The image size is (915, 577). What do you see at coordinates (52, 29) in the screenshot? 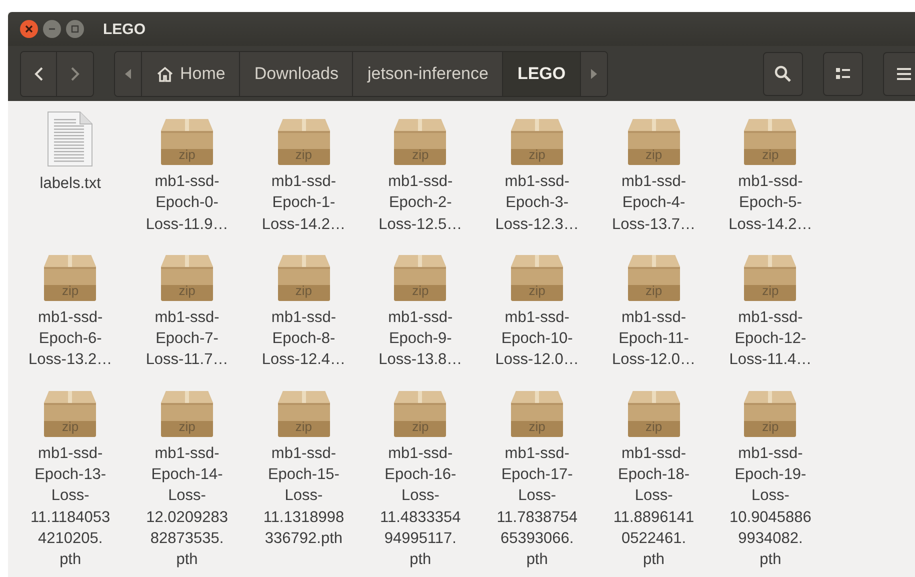
I see `minimize-button` at bounding box center [52, 29].